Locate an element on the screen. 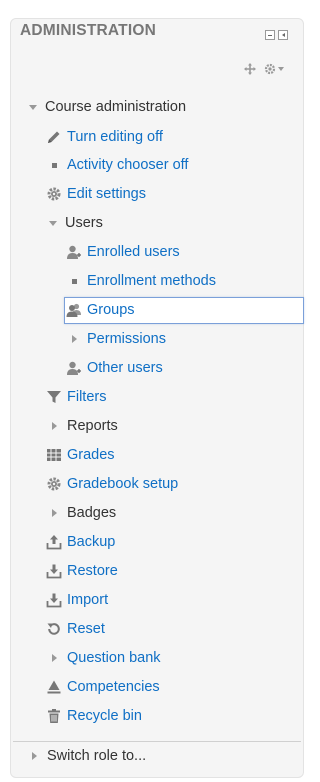 The height and width of the screenshot is (782, 320). grades-icon is located at coordinates (54, 455).